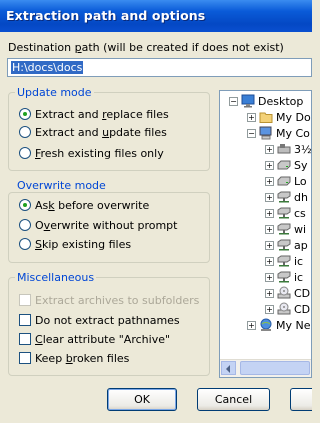 The image size is (320, 423). Describe the element at coordinates (94, 114) in the screenshot. I see `extract-and-replace-radio: Extract and replace files` at that location.